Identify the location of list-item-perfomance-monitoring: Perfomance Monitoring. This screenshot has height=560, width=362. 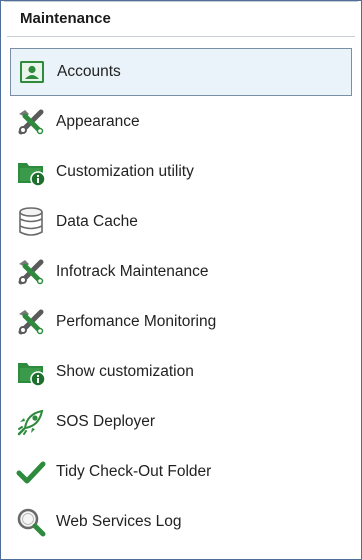
(181, 322).